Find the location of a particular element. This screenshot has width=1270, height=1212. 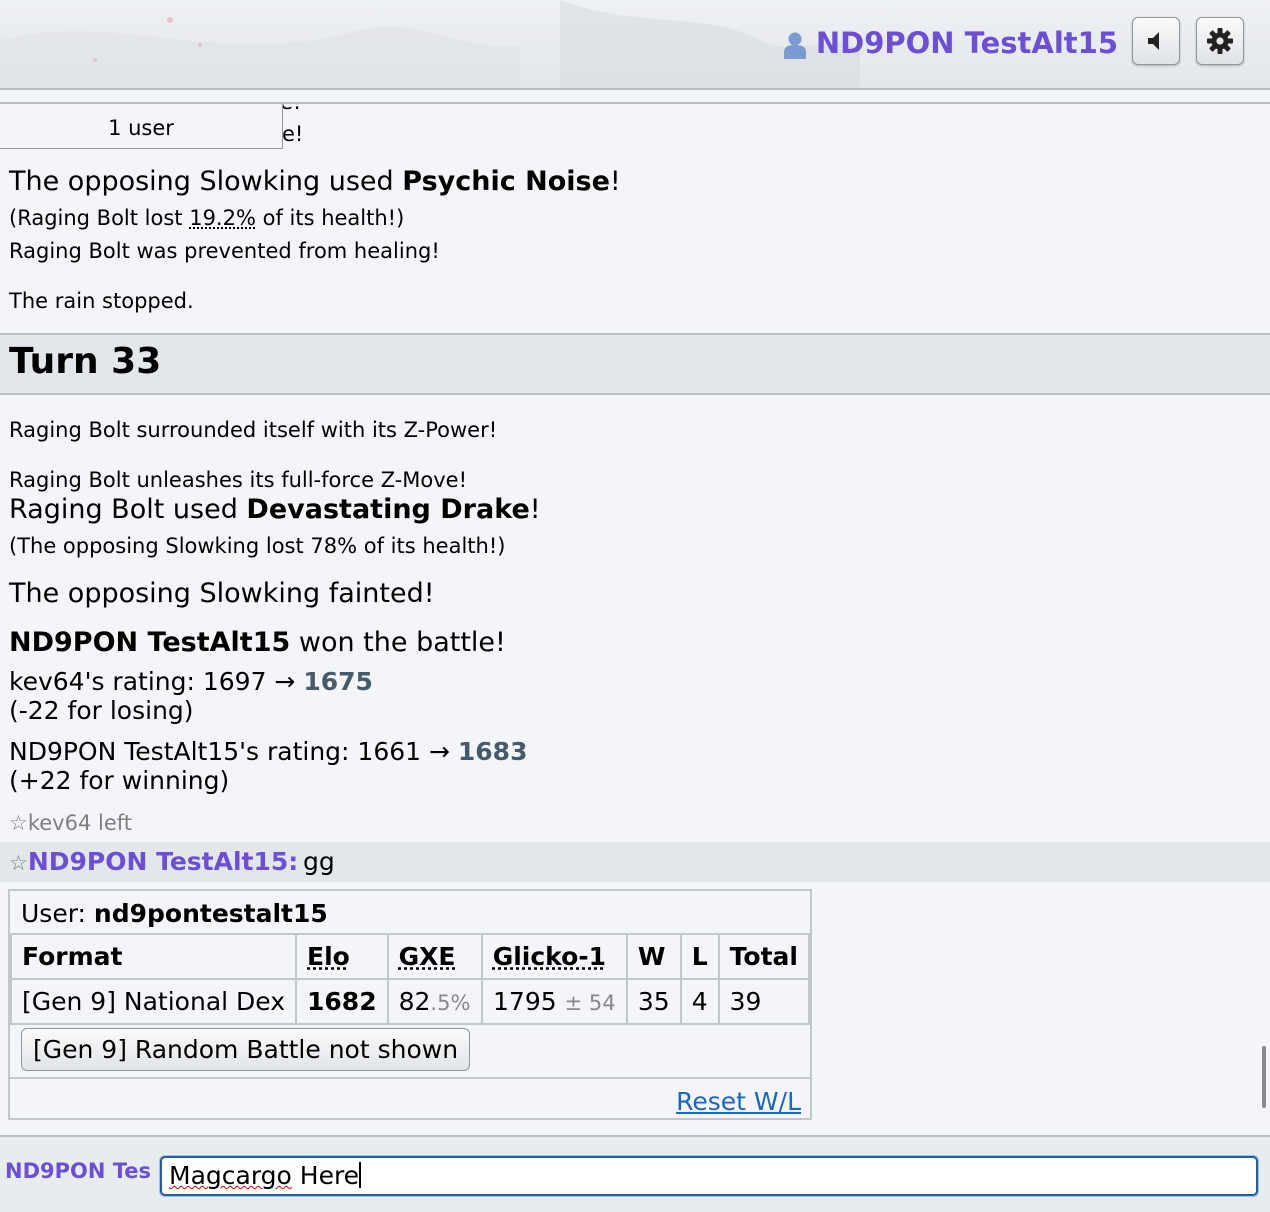

header-glicko: Glicko-1 is located at coordinates (554, 956).